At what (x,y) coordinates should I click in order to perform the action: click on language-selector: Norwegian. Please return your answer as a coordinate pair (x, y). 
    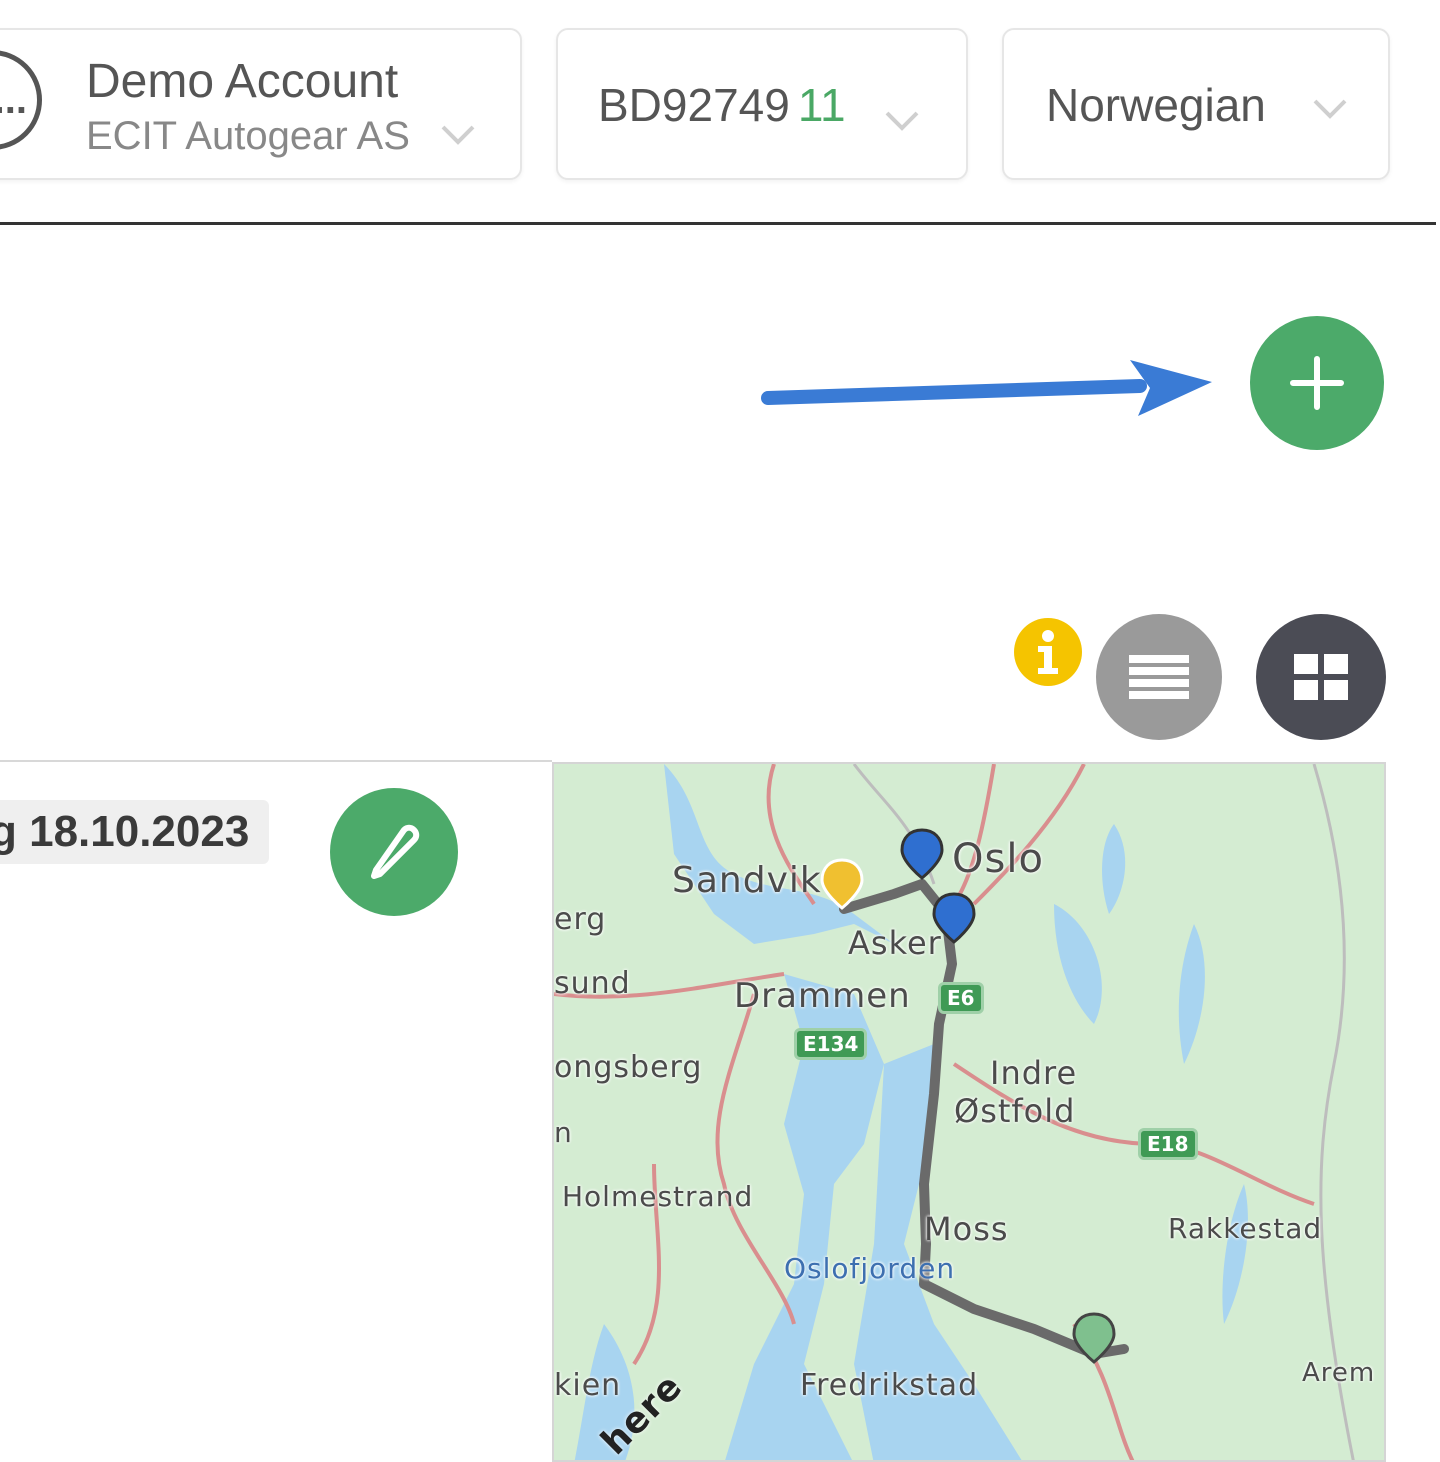
    Looking at the image, I should click on (1196, 104).